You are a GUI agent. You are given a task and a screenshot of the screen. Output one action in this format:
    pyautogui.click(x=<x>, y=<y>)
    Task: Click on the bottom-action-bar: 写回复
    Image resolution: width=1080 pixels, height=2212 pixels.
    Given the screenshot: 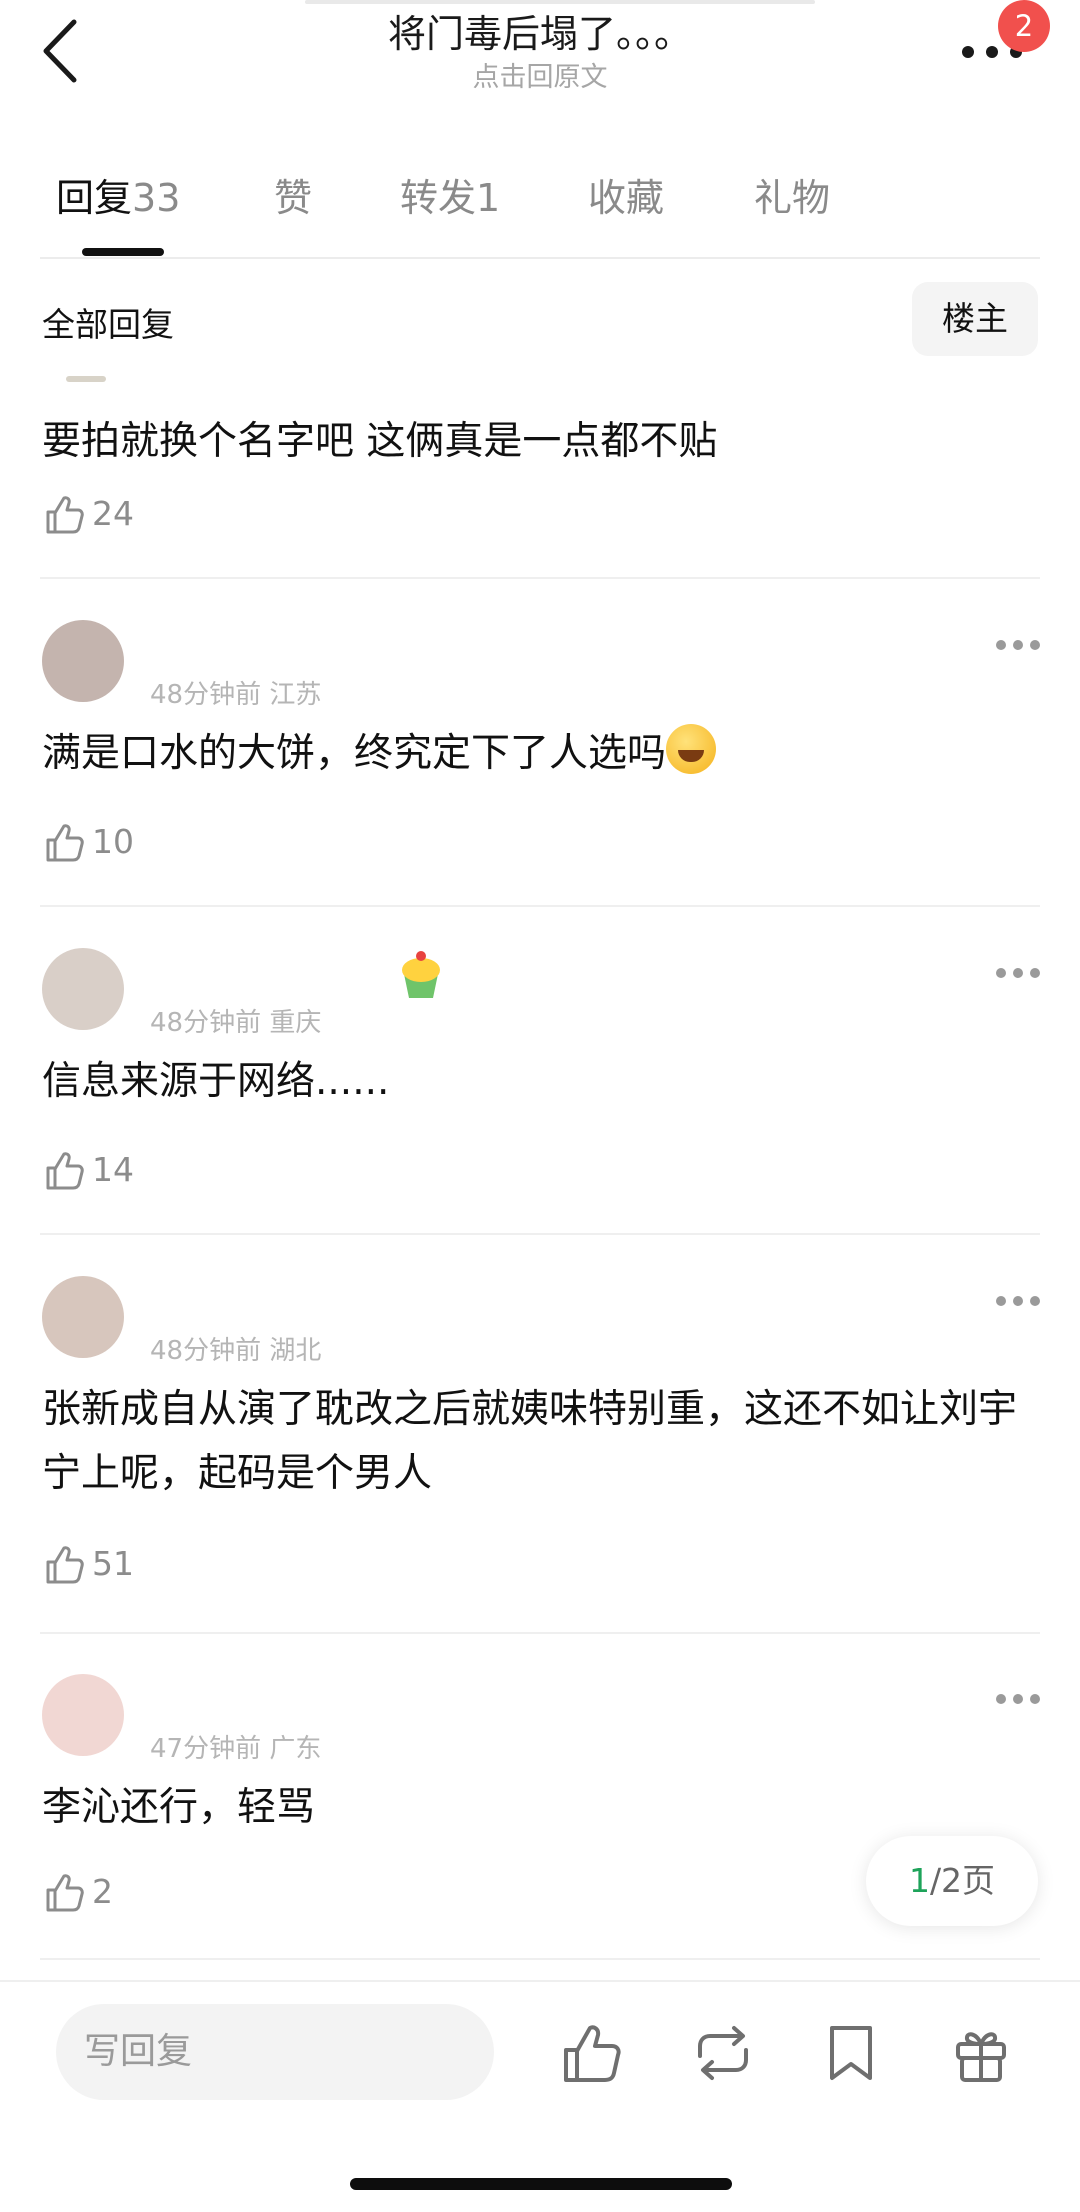 What is the action you would take?
    pyautogui.click(x=540, y=2096)
    